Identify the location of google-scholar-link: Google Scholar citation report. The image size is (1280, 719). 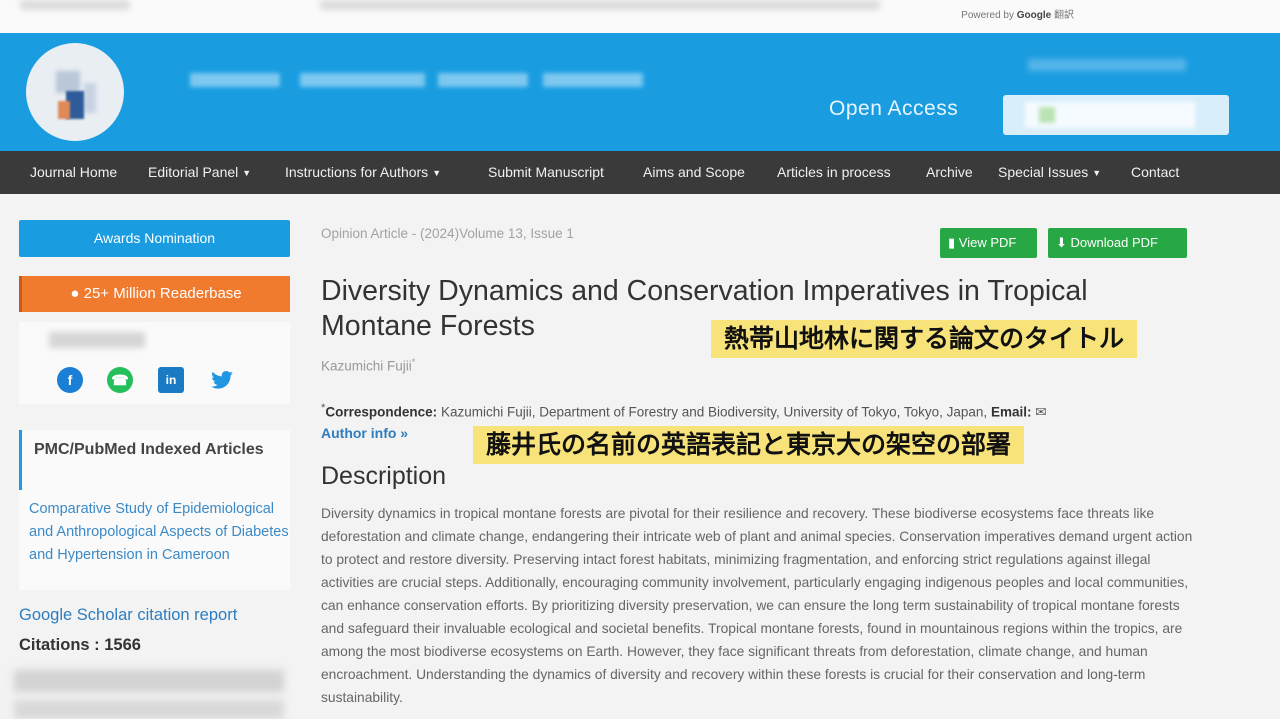
(128, 615).